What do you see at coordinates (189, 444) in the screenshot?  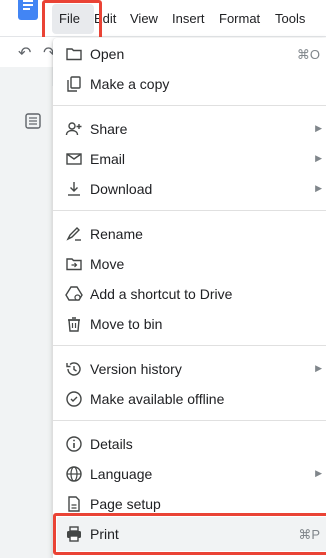 I see `menu-item-details: Details` at bounding box center [189, 444].